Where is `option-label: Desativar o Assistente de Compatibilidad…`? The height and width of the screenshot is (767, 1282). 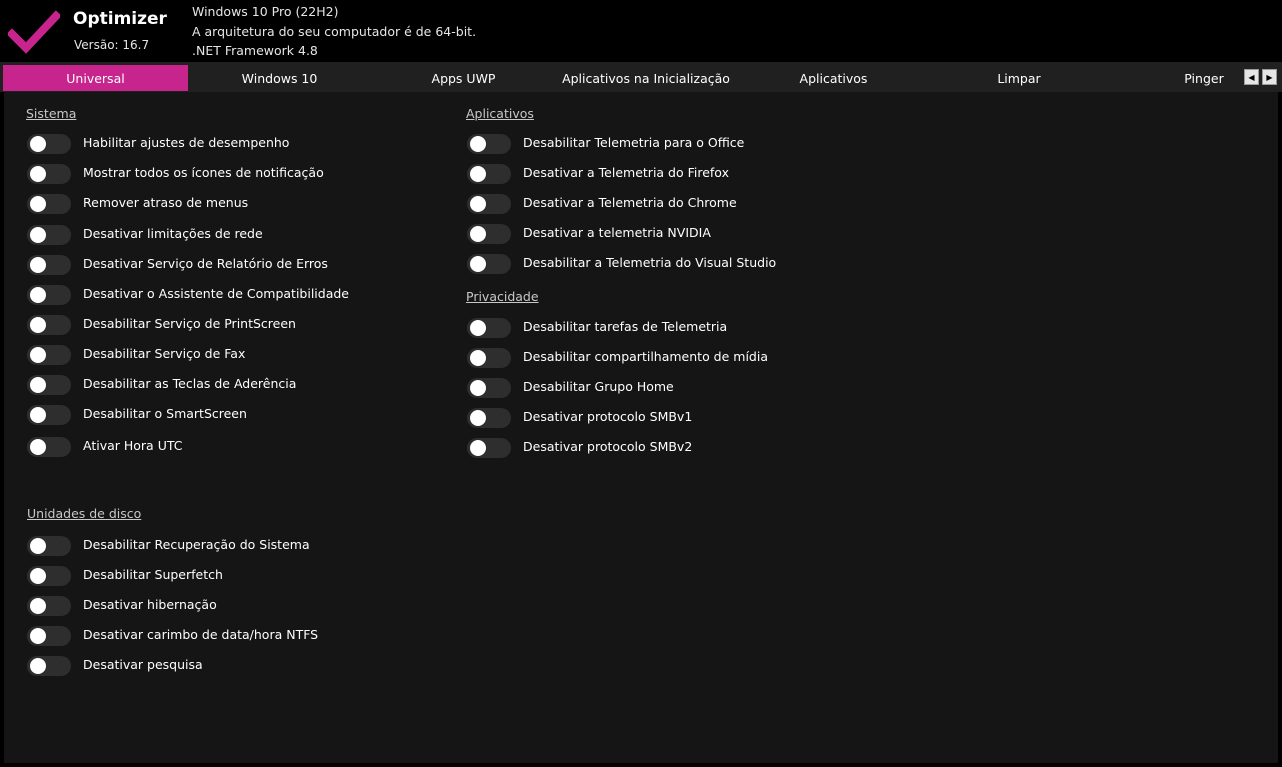 option-label: Desativar o Assistente de Compatibilidad… is located at coordinates (216, 293).